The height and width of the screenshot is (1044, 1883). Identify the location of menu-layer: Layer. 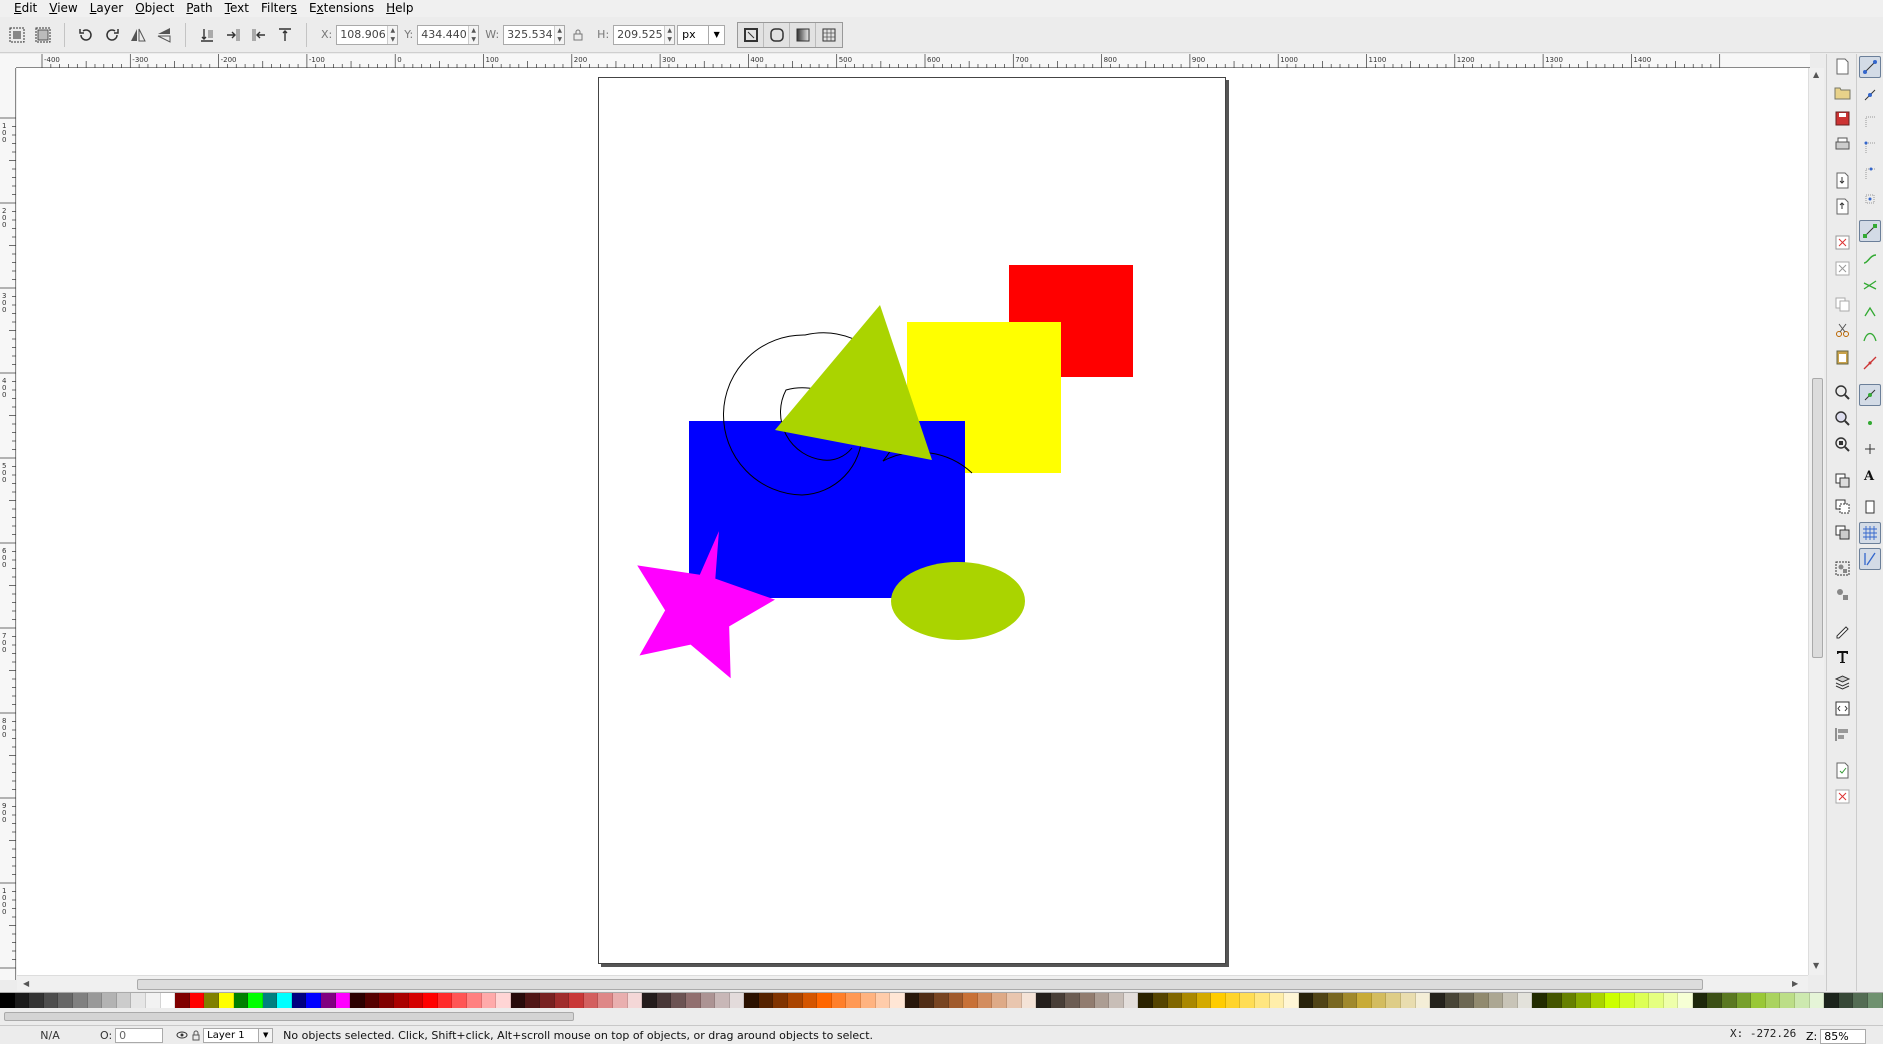
(106, 8).